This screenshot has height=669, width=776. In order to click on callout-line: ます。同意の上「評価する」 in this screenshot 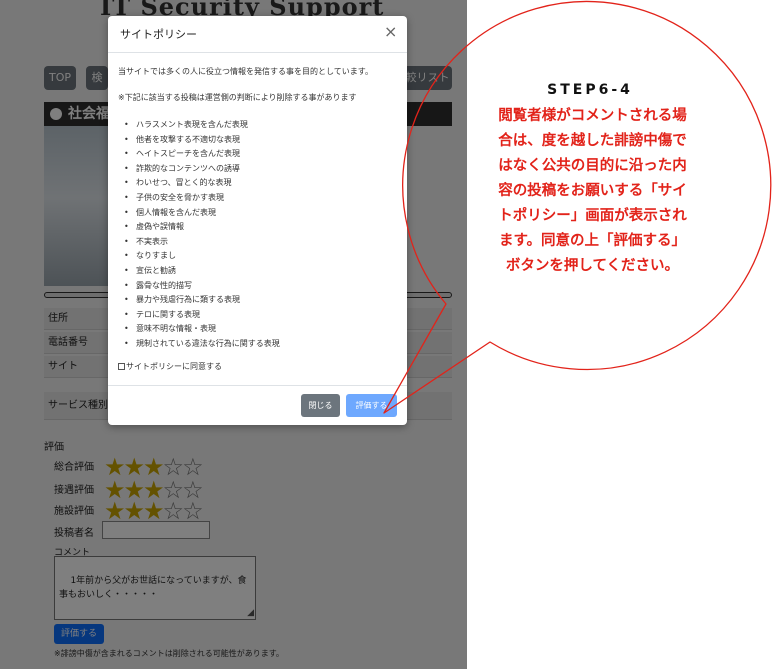, I will do `click(592, 241)`.